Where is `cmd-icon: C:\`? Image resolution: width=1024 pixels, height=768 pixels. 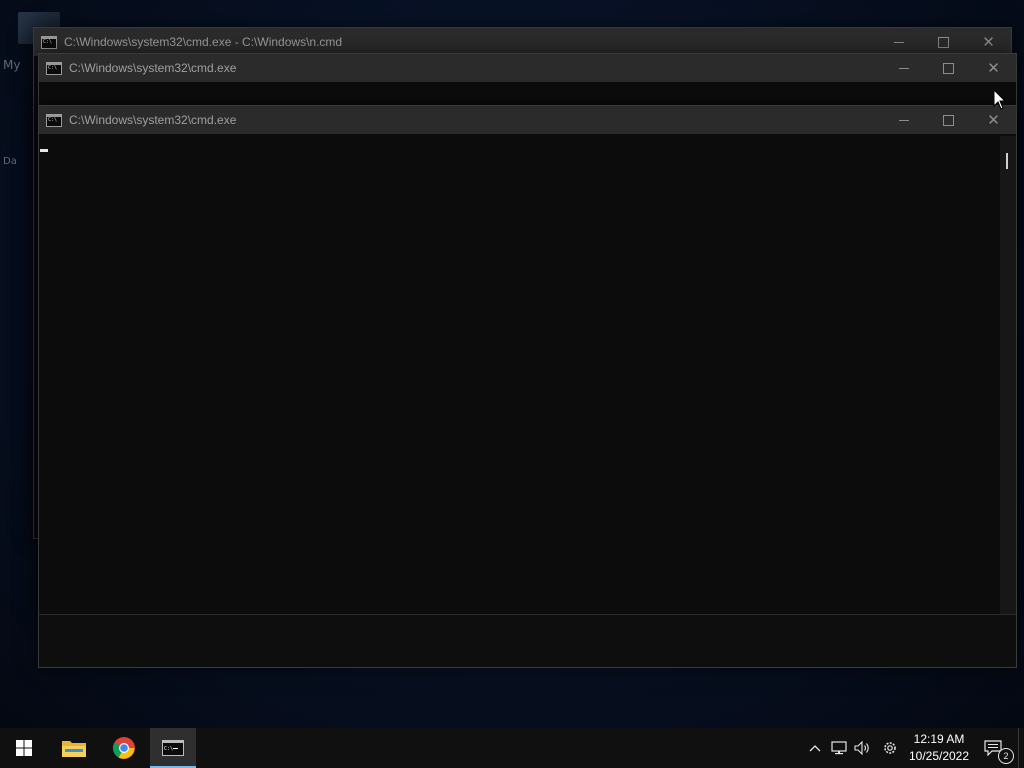 cmd-icon: C:\ is located at coordinates (173, 748).